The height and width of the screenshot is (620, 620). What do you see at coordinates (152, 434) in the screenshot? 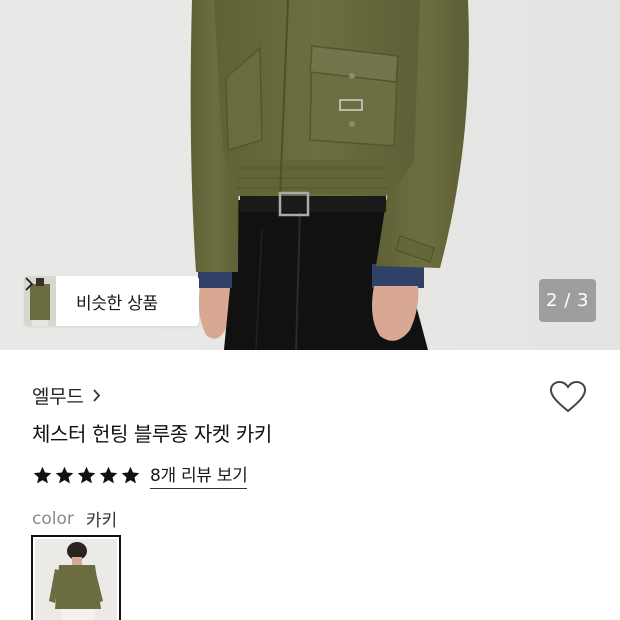
I see `product-title: 체스터 헌팅 블루종 자켓 카키` at bounding box center [152, 434].